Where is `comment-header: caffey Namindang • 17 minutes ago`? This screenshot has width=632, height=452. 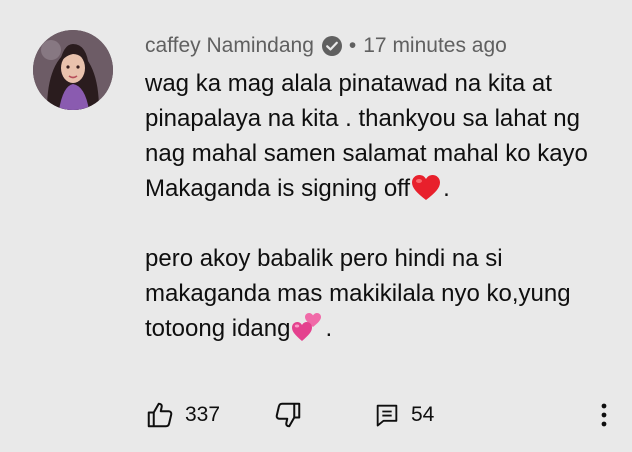 comment-header: caffey Namindang • 17 minutes ago is located at coordinates (326, 46).